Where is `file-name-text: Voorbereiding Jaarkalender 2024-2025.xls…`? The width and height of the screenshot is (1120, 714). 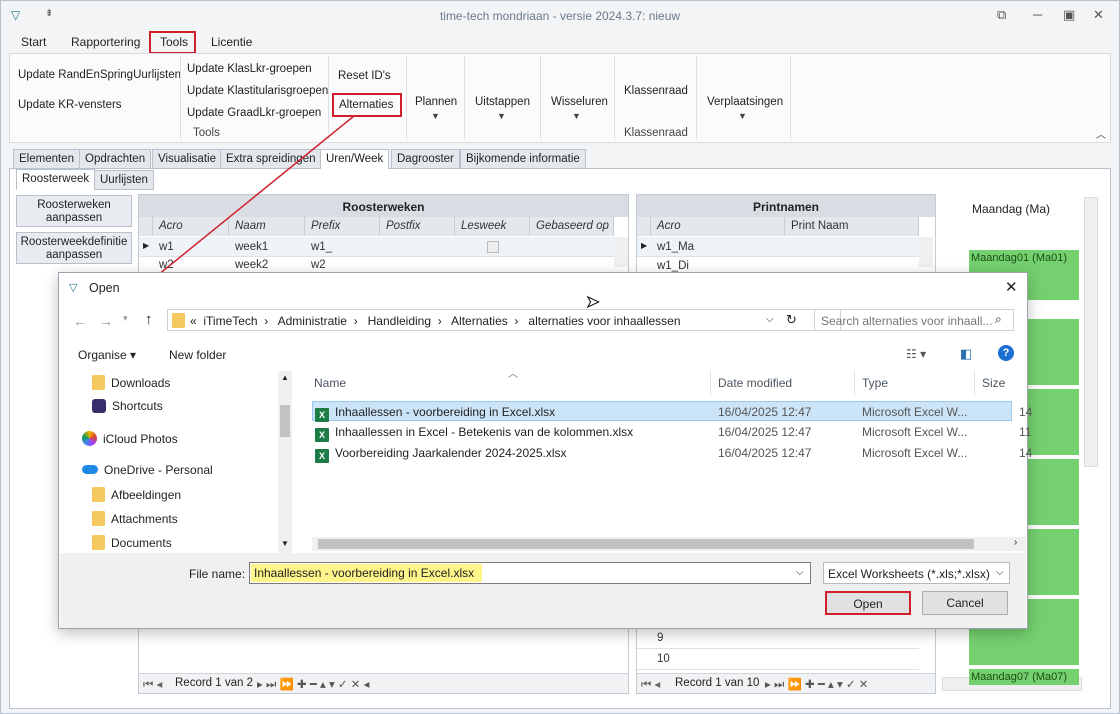
file-name-text: Voorbereiding Jaarkalender 2024-2025.xls… is located at coordinates (451, 453).